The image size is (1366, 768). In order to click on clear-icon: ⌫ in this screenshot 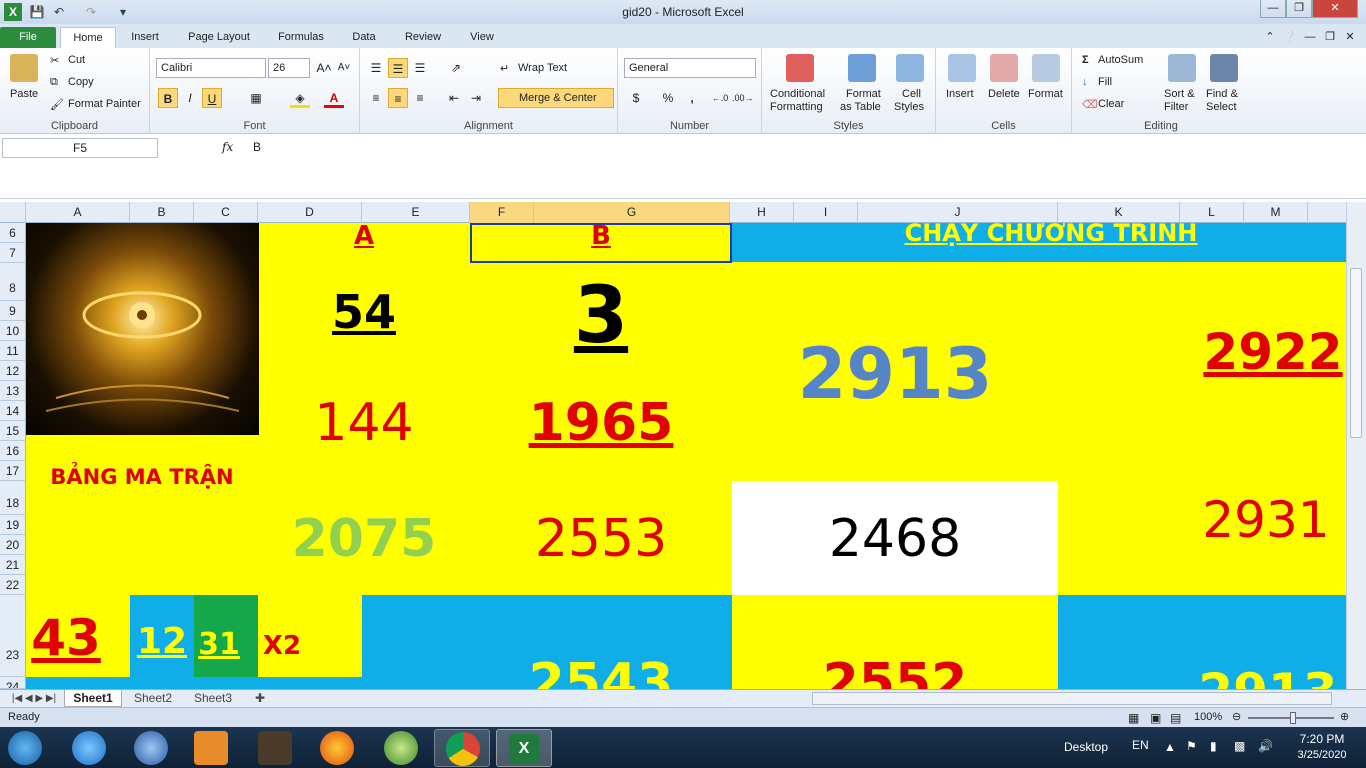, I will do `click(1090, 104)`.